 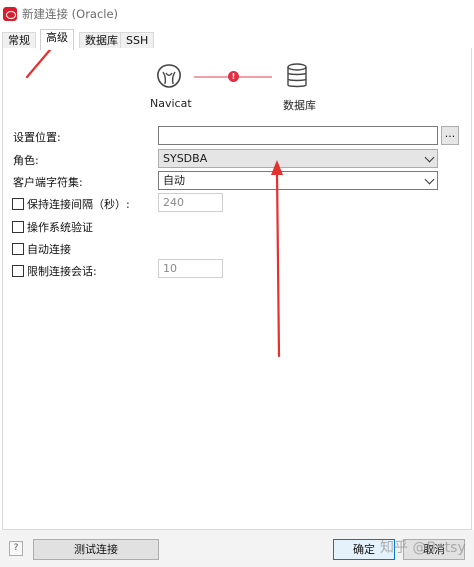 What do you see at coordinates (62, 271) in the screenshot?
I see `limit-sessions-label: 限制连接会话:` at bounding box center [62, 271].